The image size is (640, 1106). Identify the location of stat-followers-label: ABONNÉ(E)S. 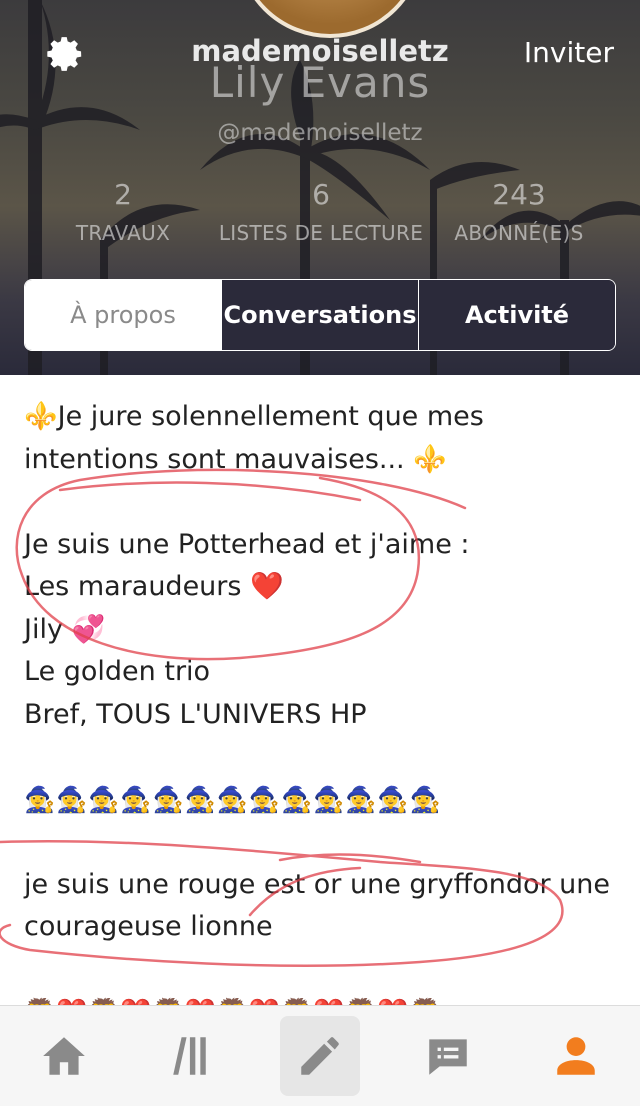
(519, 233).